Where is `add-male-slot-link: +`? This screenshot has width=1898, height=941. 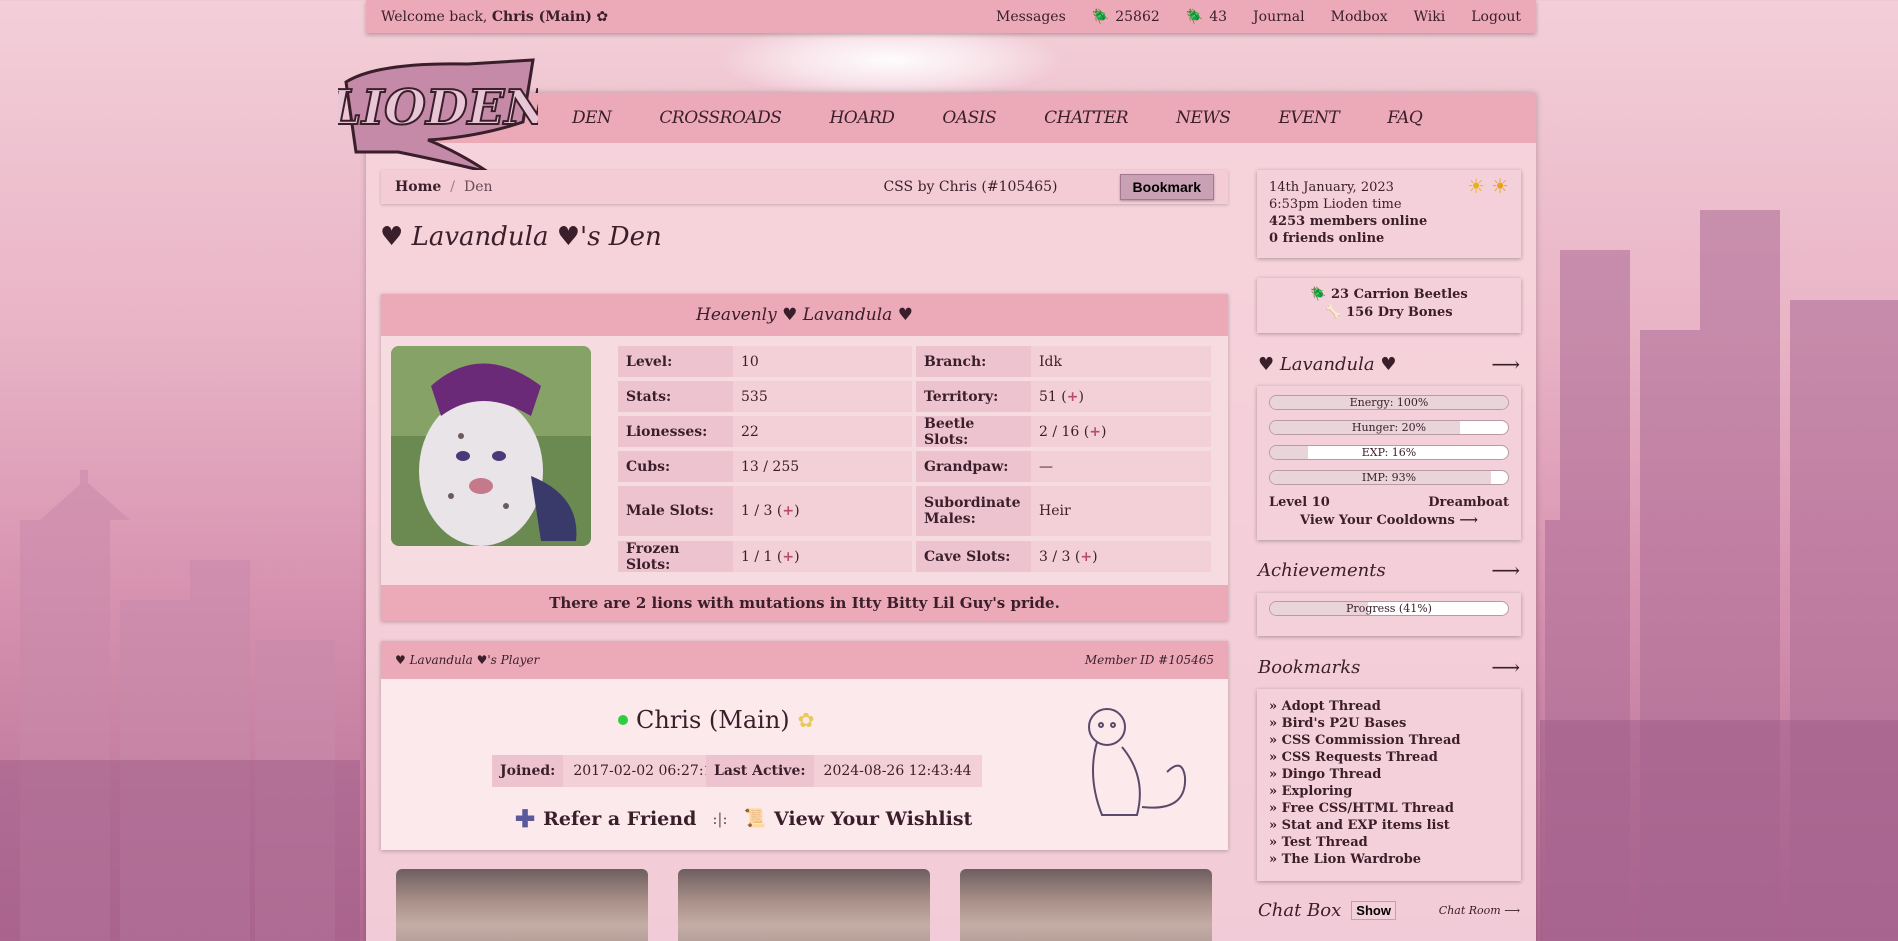
add-male-slot-link: + is located at coordinates (788, 511).